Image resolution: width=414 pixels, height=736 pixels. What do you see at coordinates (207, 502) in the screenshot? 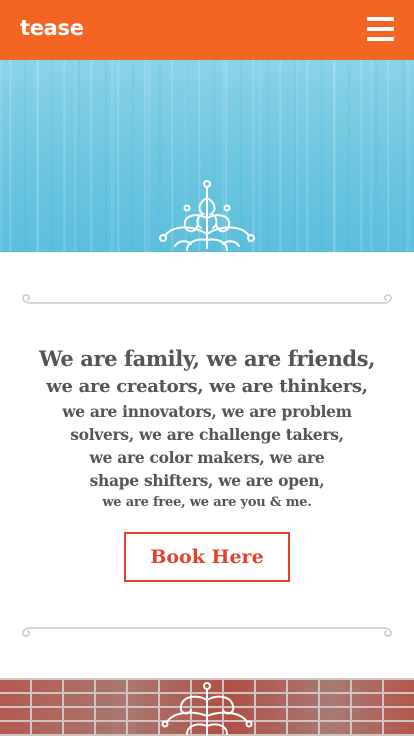
I see `intro-line: we are free, we are you & me.` at bounding box center [207, 502].